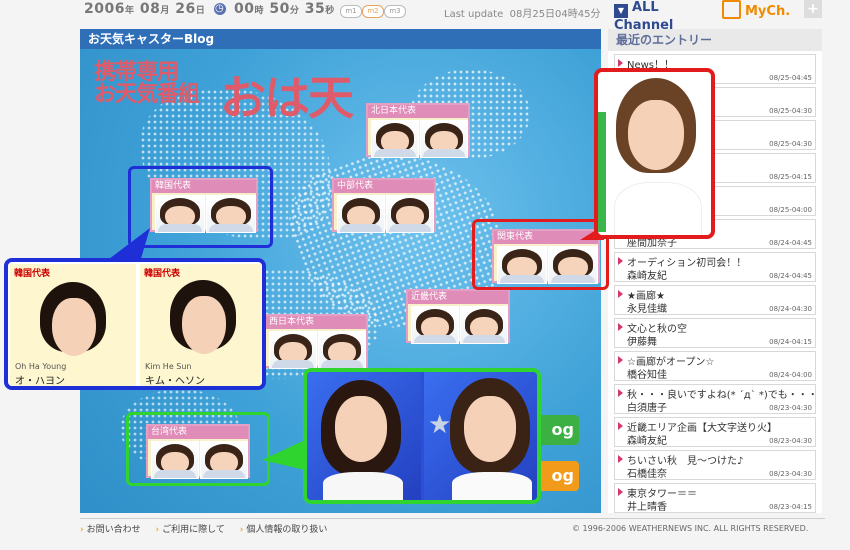 This screenshot has width=850, height=550. I want to click on entry-timestamp: 08/25-04:00, so click(790, 210).